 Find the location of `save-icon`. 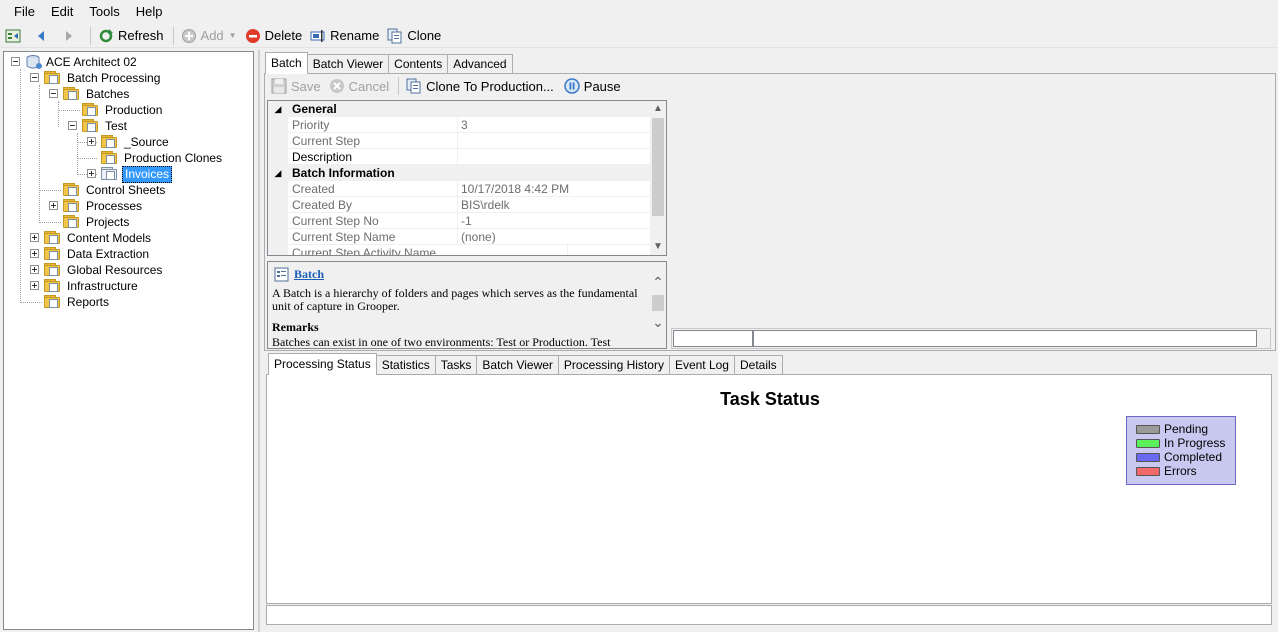

save-icon is located at coordinates (279, 86).